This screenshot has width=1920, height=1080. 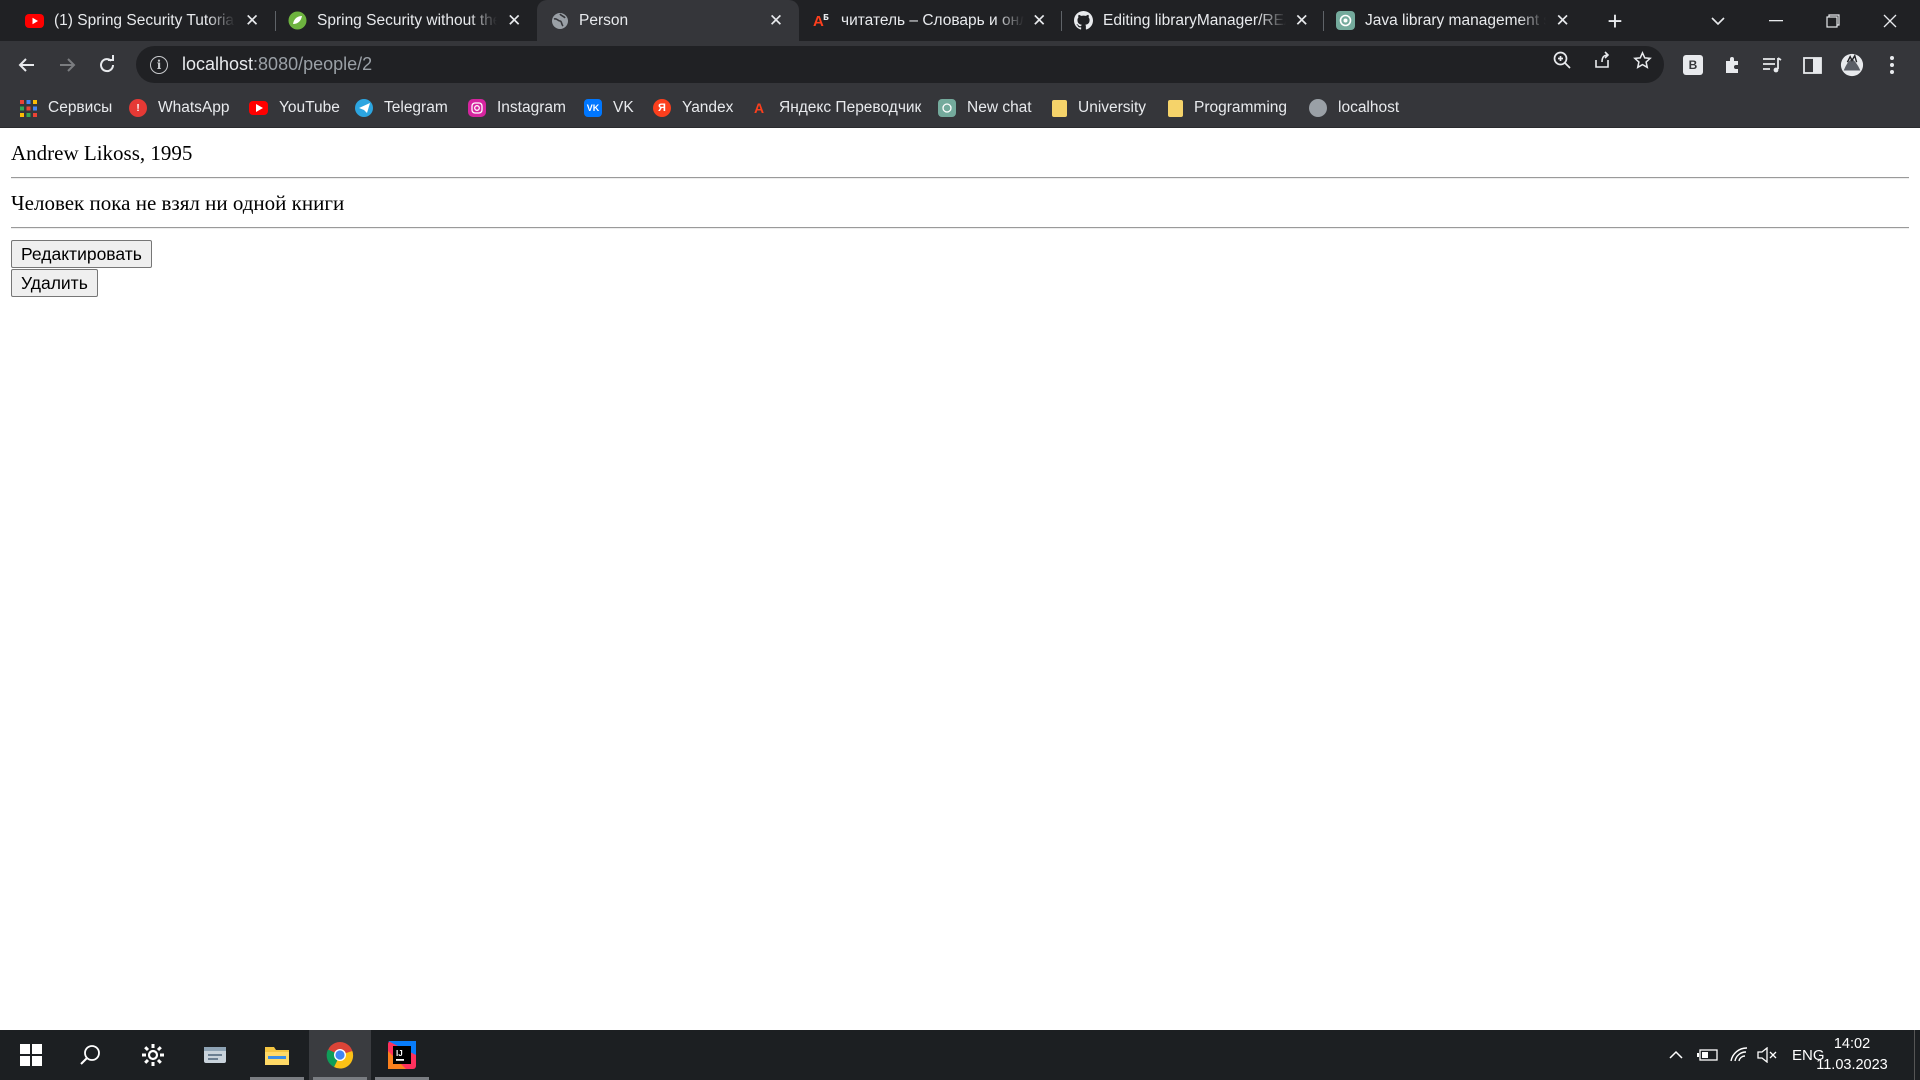 What do you see at coordinates (54, 283) in the screenshot?
I see `delete-button: Удалить` at bounding box center [54, 283].